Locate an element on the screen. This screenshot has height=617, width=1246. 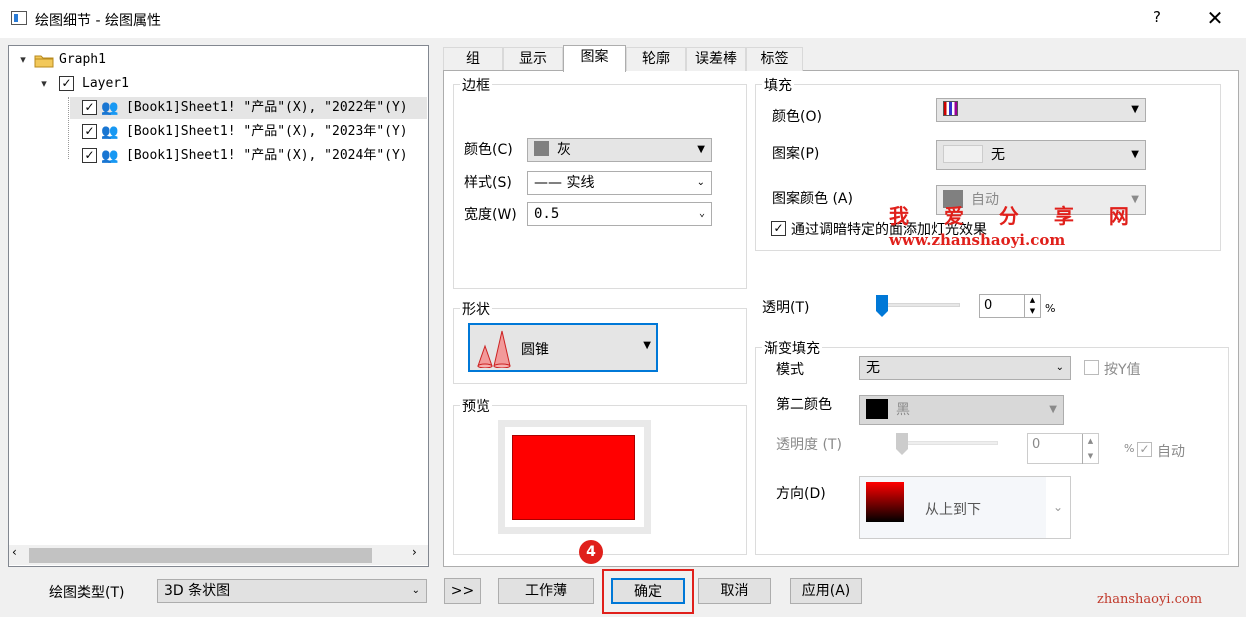
tree-plot-item: ✓ 👥 [Book1]Sheet1! "产品"(X), "2023年"(Y) is located at coordinates (248, 132).